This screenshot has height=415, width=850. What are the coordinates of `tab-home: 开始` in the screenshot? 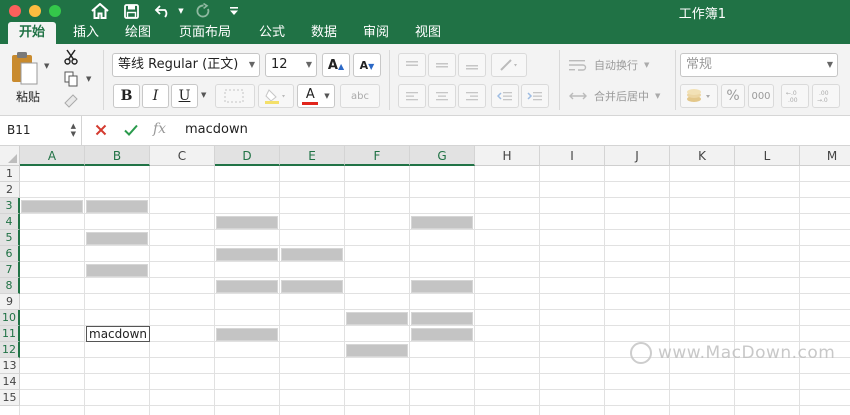 It's located at (32, 33).